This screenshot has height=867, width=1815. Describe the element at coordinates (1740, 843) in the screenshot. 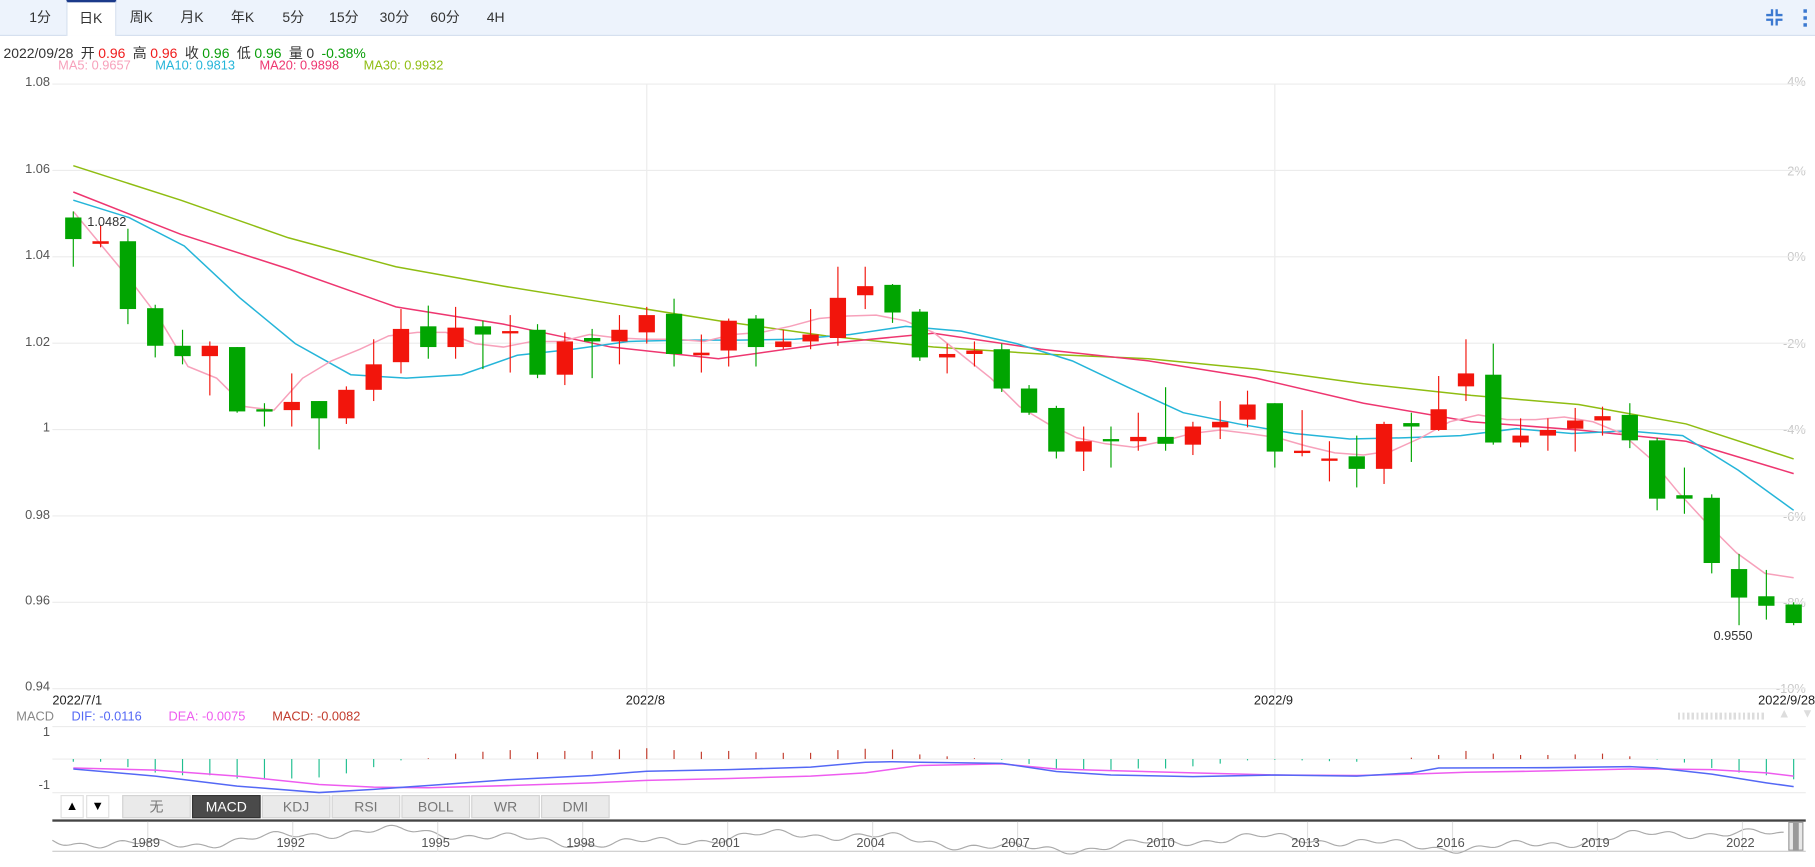

I see `navigator-year-label: 2022` at that location.